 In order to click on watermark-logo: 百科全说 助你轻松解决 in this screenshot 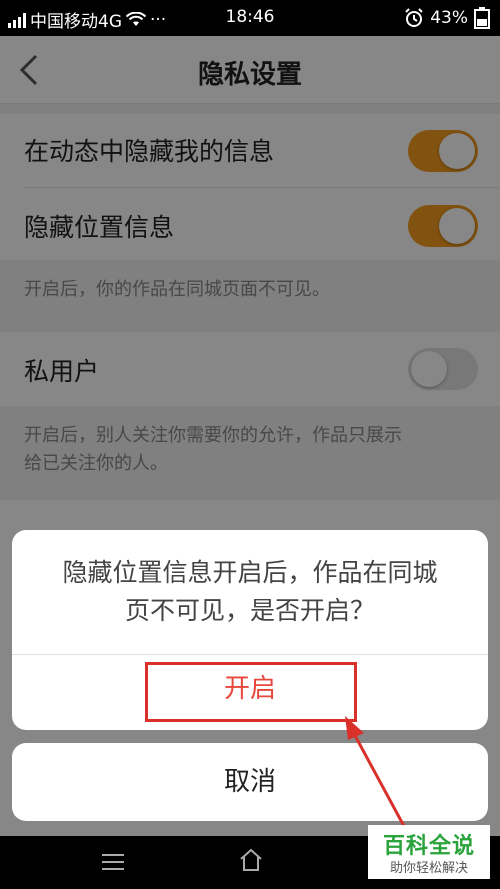, I will do `click(429, 852)`.